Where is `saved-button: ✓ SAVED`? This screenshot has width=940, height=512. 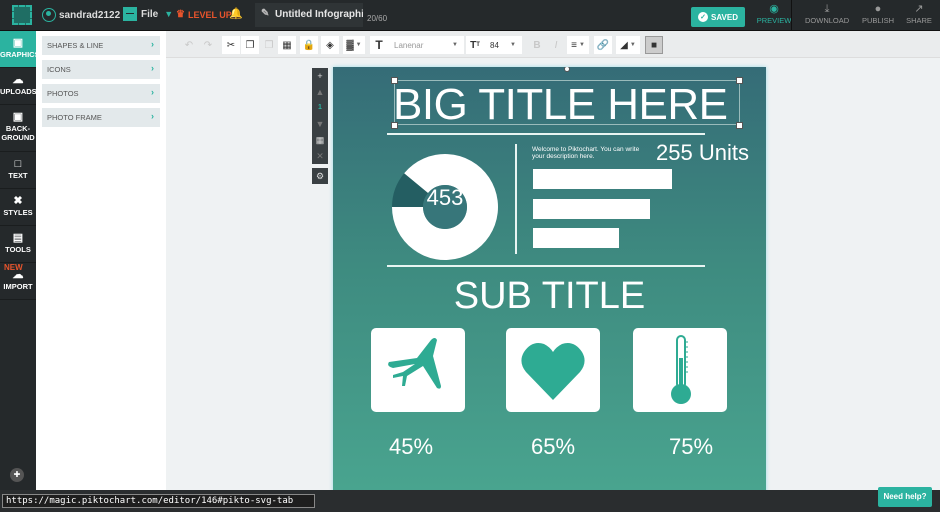 saved-button: ✓ SAVED is located at coordinates (718, 17).